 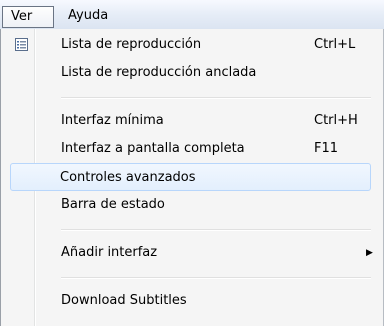 I want to click on submenu-arrow-icon: ▶, so click(x=369, y=253).